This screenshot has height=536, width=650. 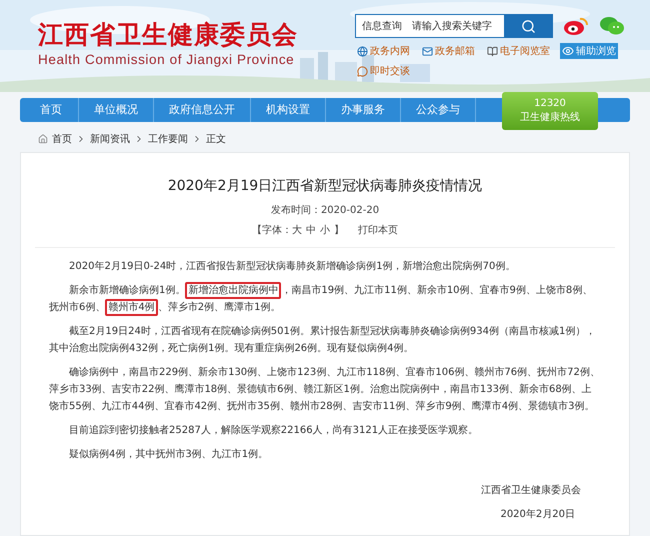 I want to click on font-size-link: 中, so click(x=311, y=230).